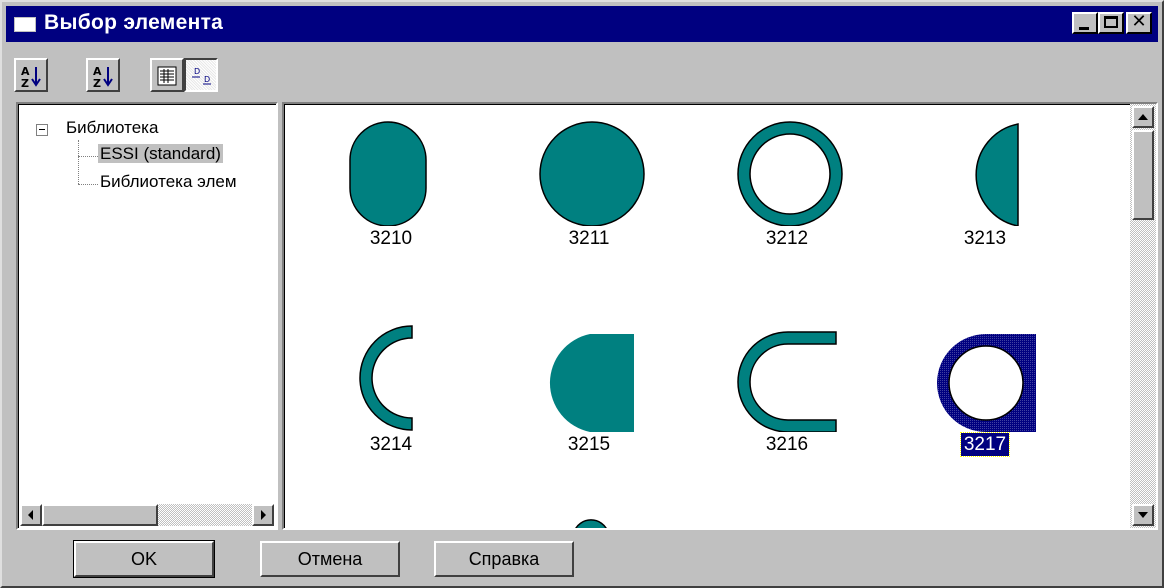  What do you see at coordinates (330, 559) in the screenshot?
I see `cancel-button: Отмена` at bounding box center [330, 559].